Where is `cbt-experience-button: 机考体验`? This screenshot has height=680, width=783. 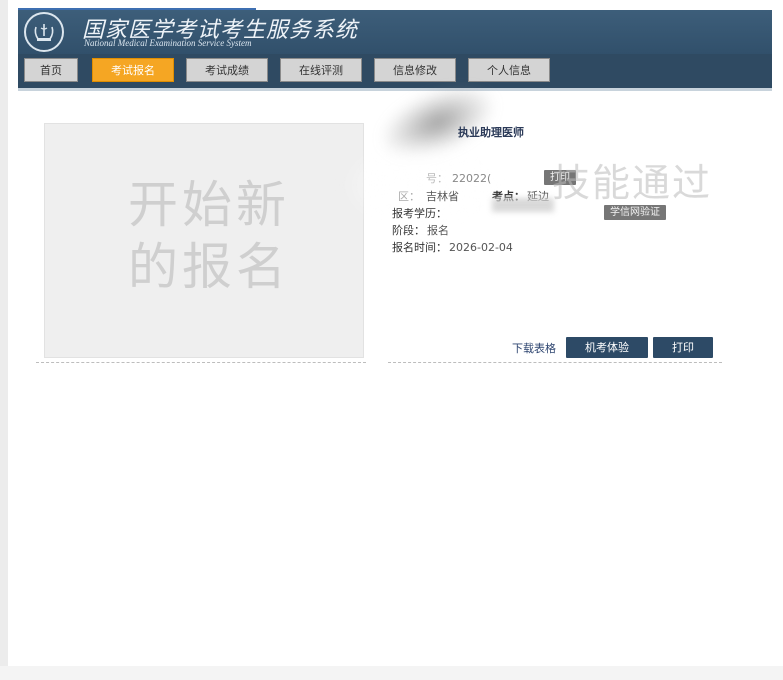
cbt-experience-button: 机考体验 is located at coordinates (607, 347).